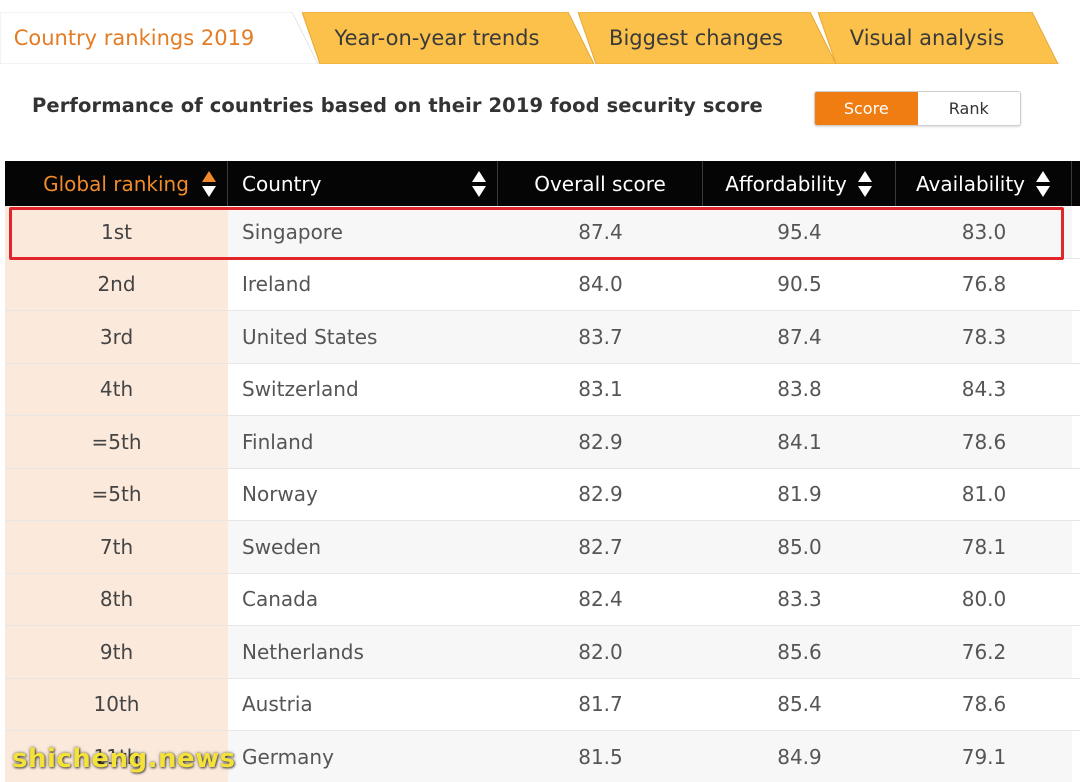 Image resolution: width=1080 pixels, height=782 pixels. Describe the element at coordinates (116, 547) in the screenshot. I see `rank-cell: 7th` at that location.